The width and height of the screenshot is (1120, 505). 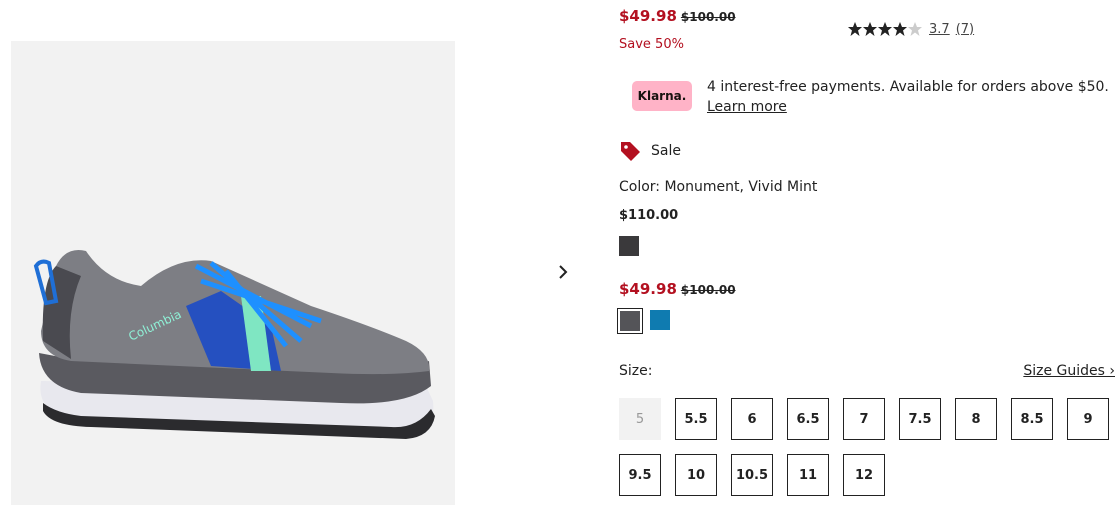 What do you see at coordinates (1088, 419) in the screenshot?
I see `size-option-9: 9` at bounding box center [1088, 419].